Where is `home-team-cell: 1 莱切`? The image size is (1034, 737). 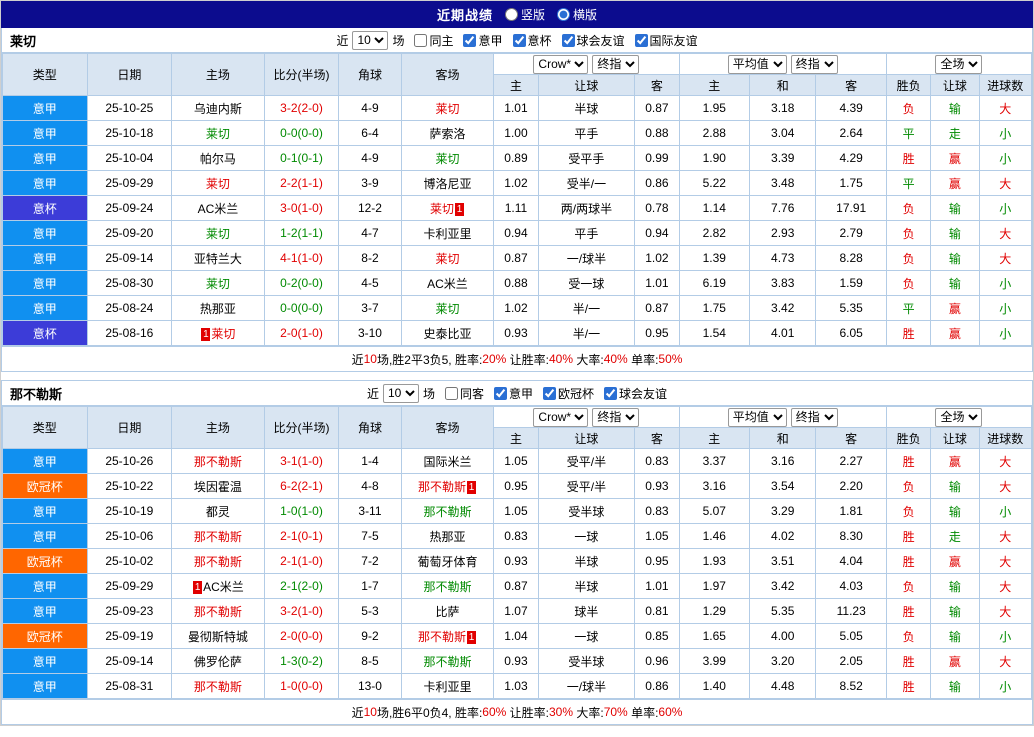 home-team-cell: 1 莱切 is located at coordinates (218, 333).